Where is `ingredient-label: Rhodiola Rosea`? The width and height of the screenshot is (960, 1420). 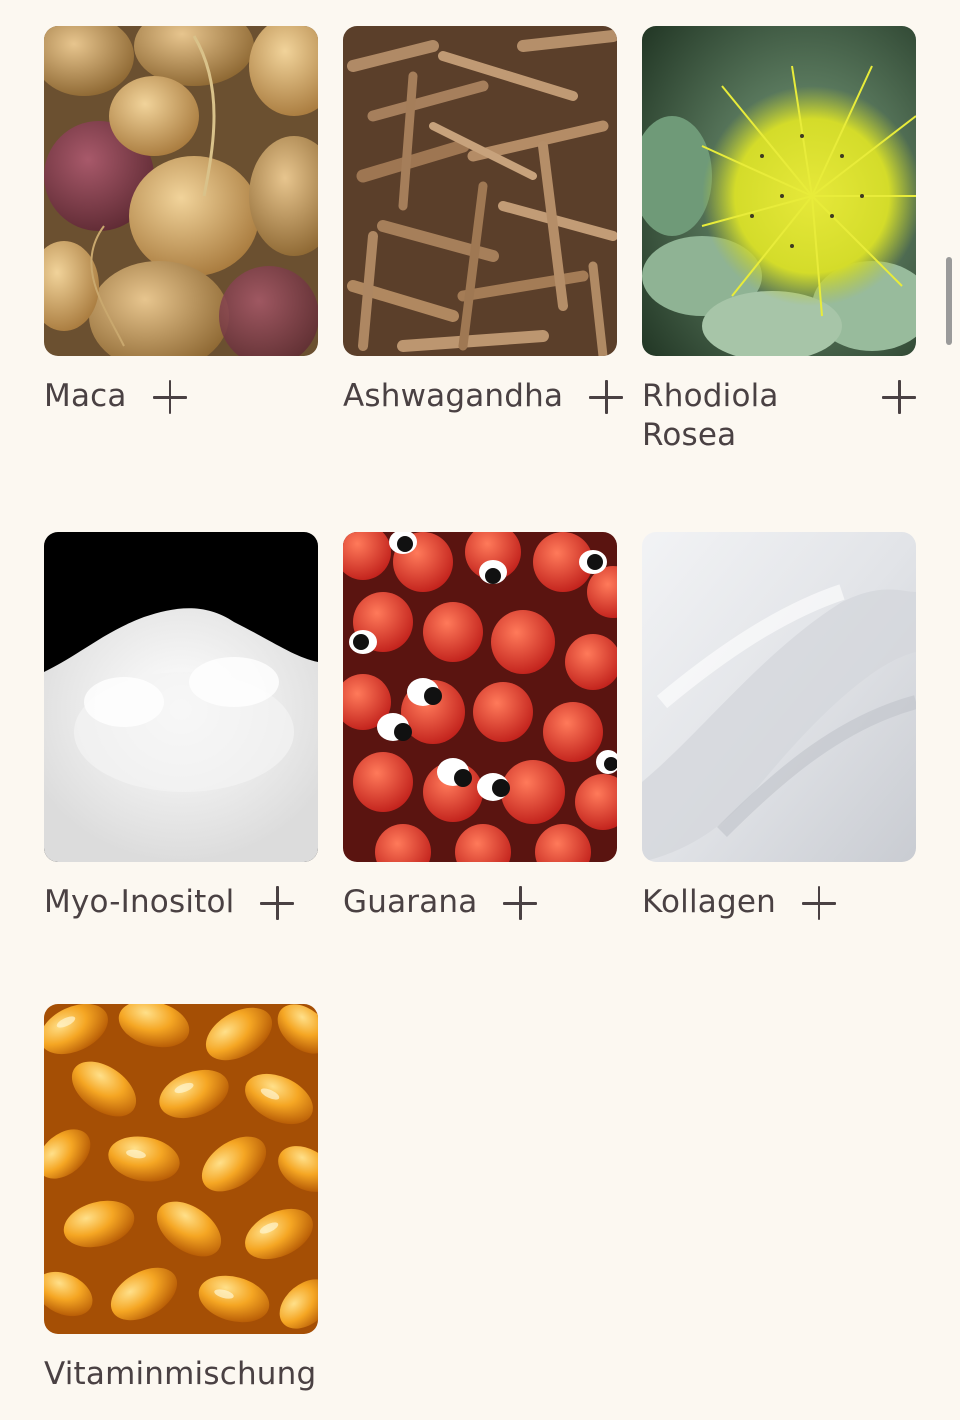
ingredient-label: Rhodiola Rosea is located at coordinates (710, 415).